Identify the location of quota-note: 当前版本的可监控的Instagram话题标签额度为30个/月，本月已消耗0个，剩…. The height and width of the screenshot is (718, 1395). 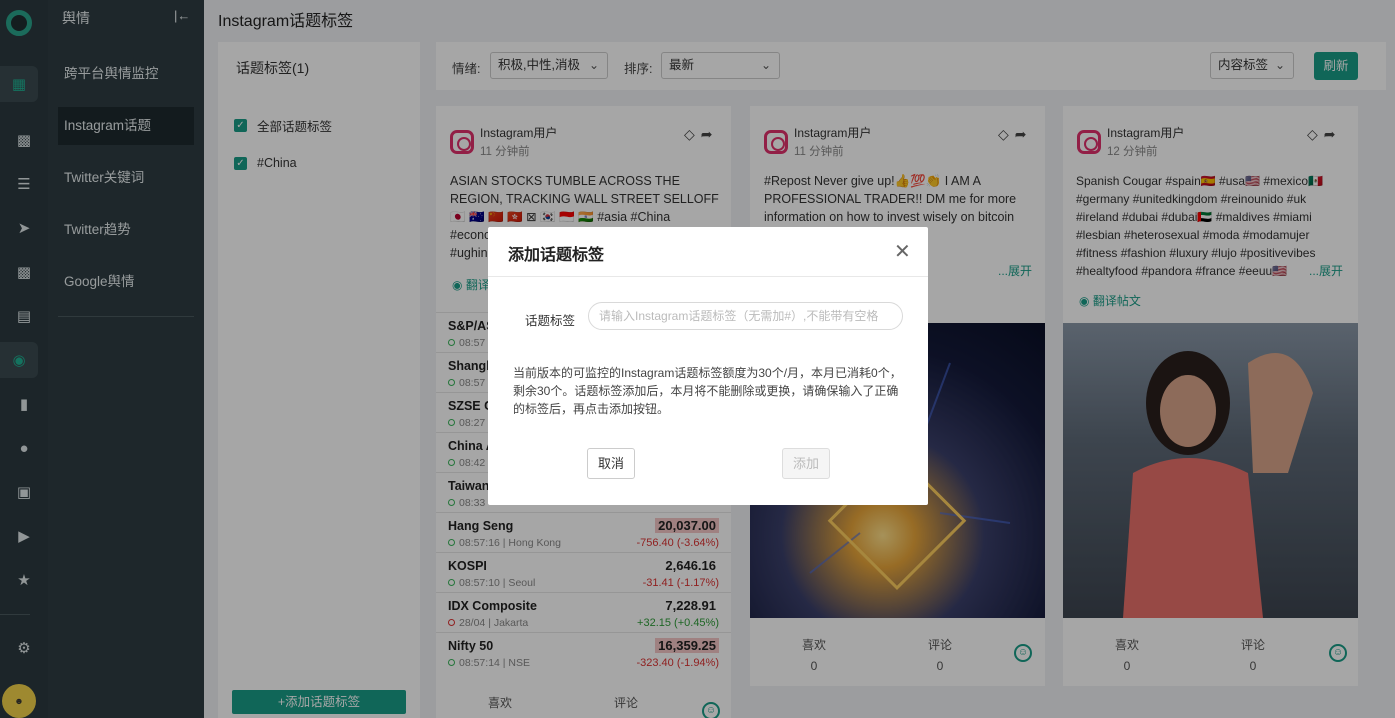
(707, 391).